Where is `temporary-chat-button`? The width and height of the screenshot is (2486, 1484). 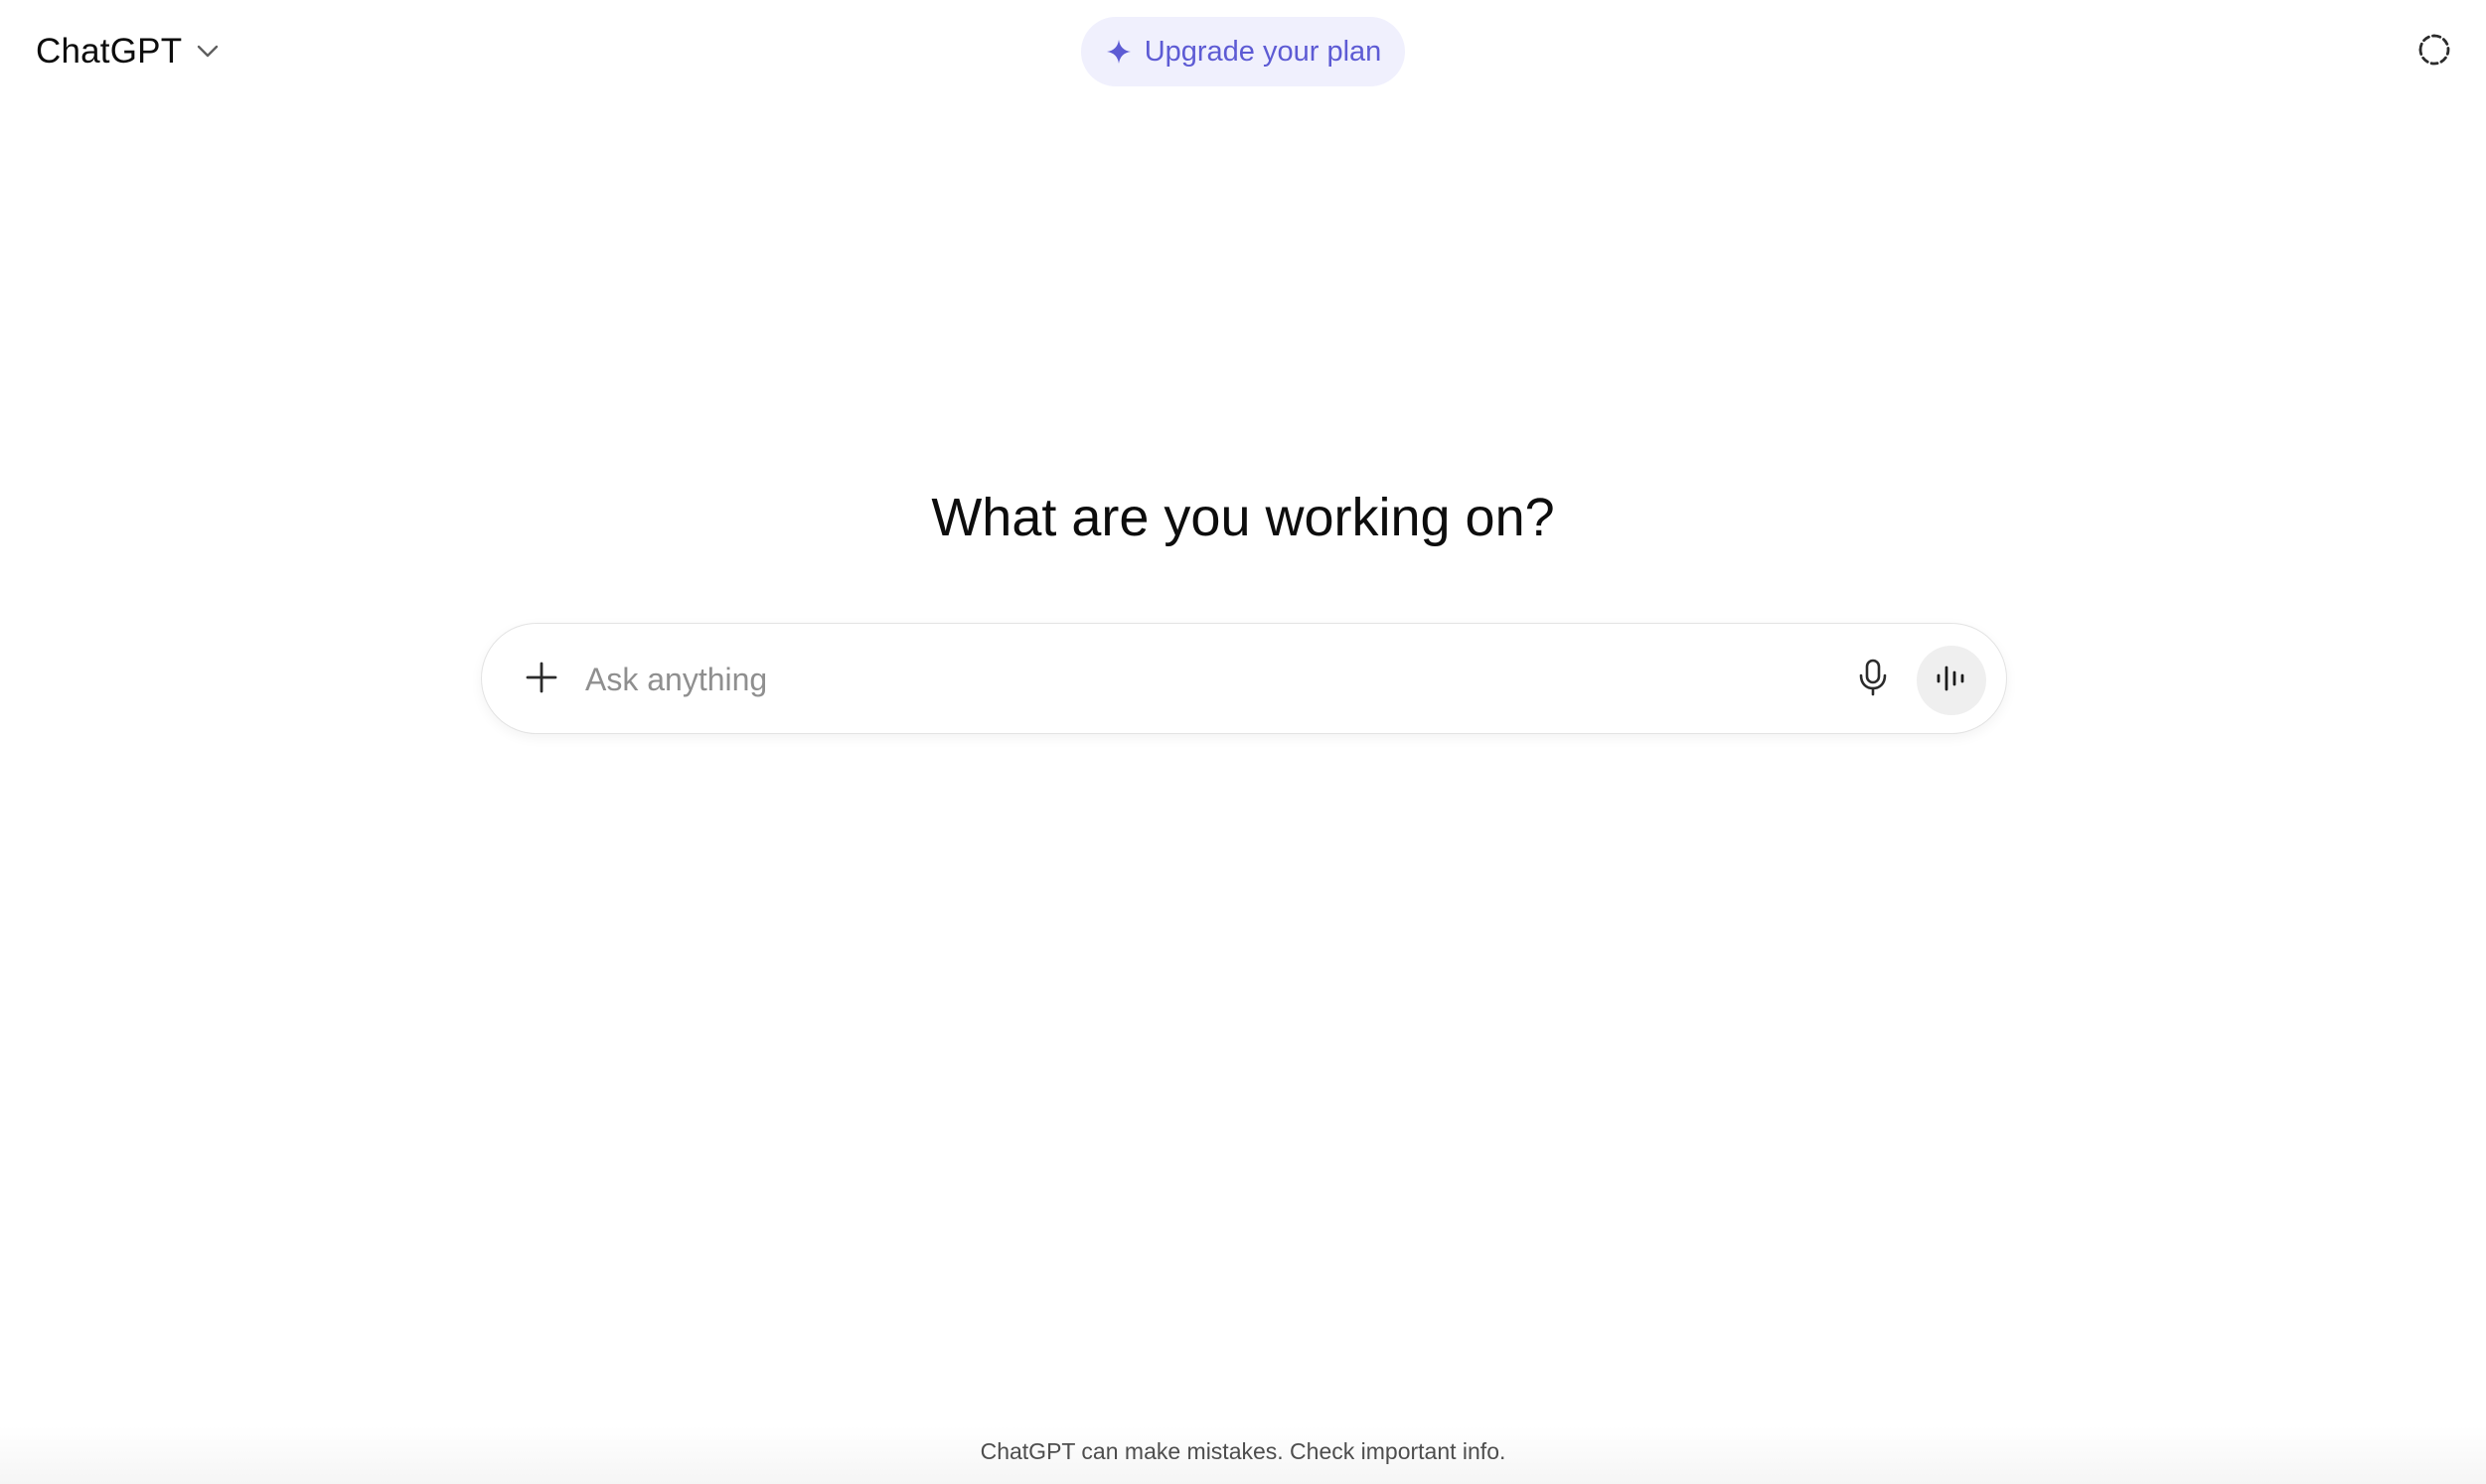 temporary-chat-button is located at coordinates (2434, 52).